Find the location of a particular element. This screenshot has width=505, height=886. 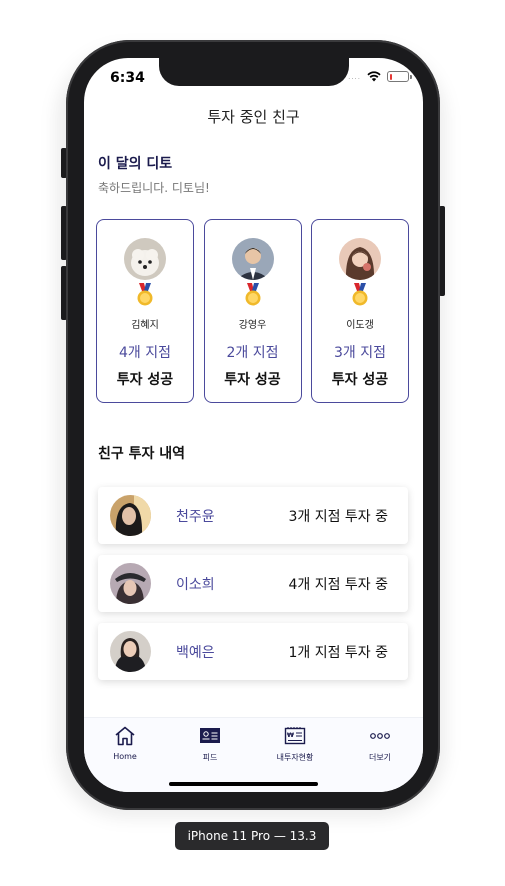

monthly-subtitle: 축하드립니다. 디토님! is located at coordinates (154, 188).